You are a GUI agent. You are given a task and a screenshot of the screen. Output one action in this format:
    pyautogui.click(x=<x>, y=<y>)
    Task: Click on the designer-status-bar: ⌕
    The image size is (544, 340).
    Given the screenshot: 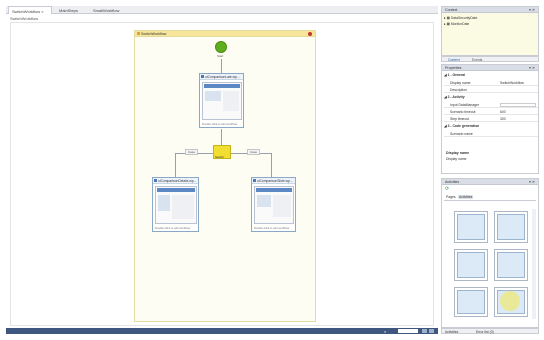 What is the action you would take?
    pyautogui.click(x=222, y=331)
    